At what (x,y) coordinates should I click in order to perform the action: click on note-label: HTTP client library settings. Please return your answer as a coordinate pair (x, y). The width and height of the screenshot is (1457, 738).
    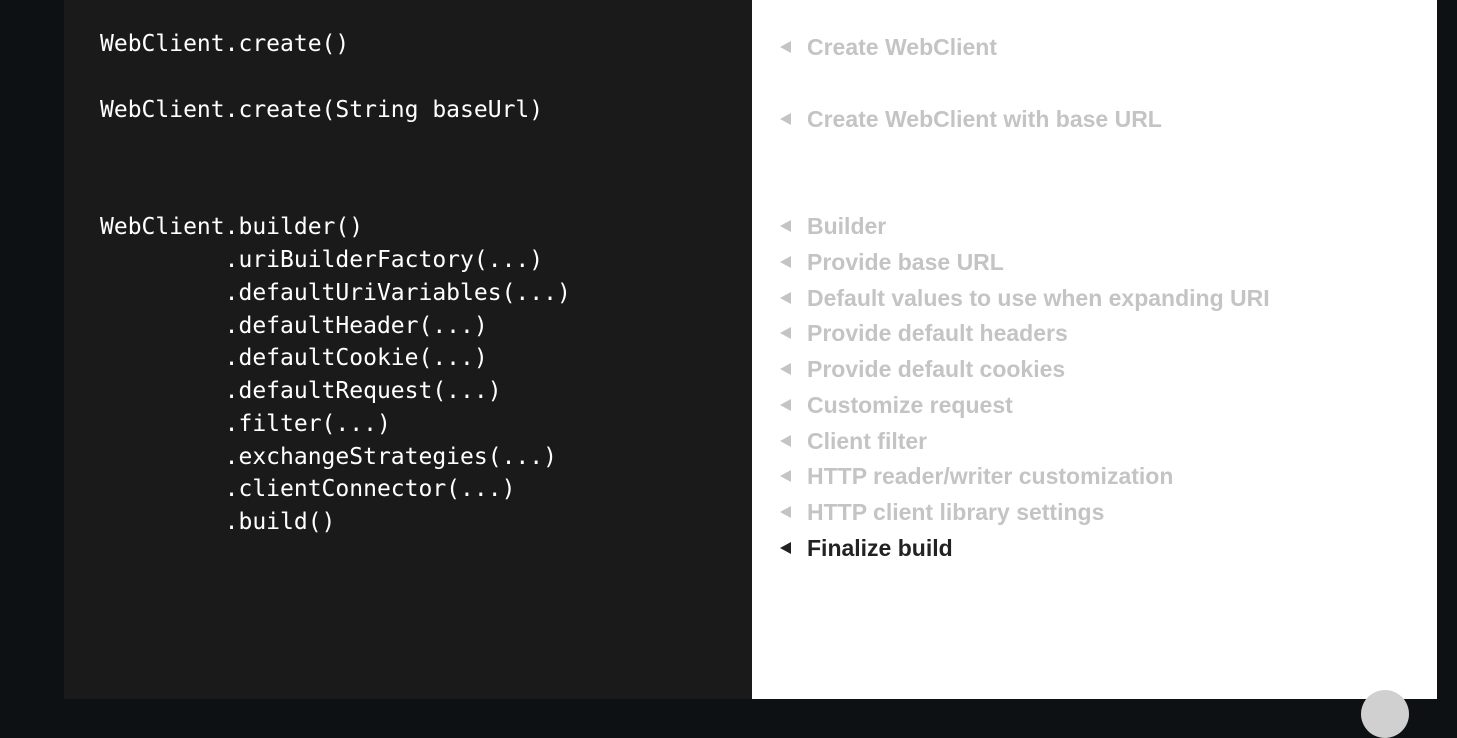
    Looking at the image, I should click on (956, 511).